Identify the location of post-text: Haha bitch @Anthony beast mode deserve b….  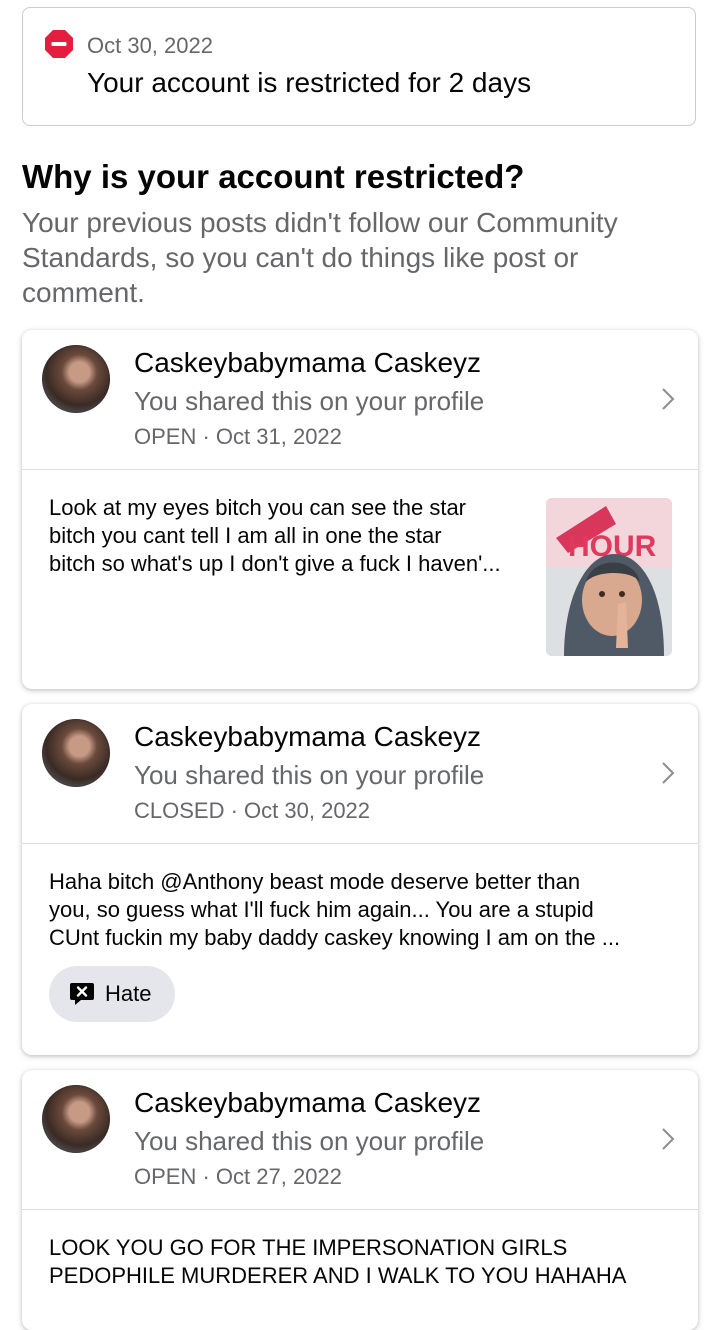
(335, 909).